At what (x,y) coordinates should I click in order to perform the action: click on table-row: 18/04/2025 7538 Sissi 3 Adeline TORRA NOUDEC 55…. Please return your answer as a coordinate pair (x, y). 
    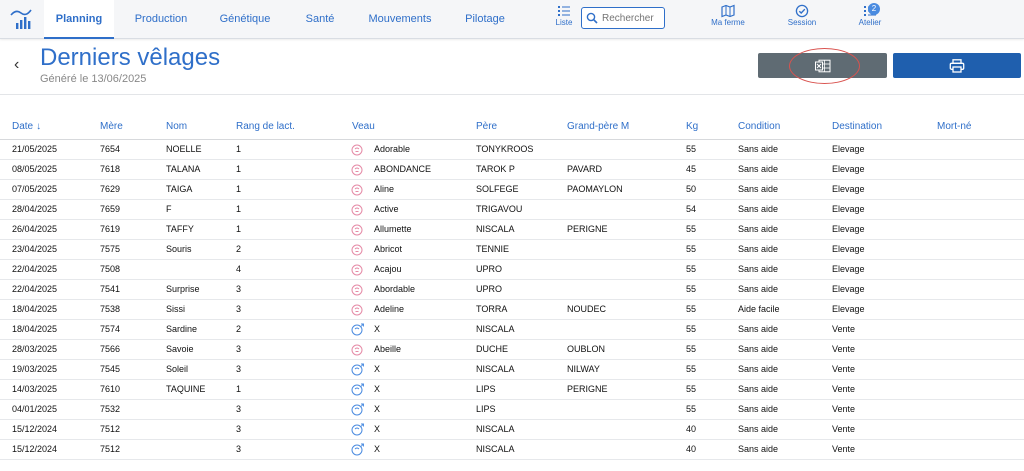
    Looking at the image, I should click on (512, 310).